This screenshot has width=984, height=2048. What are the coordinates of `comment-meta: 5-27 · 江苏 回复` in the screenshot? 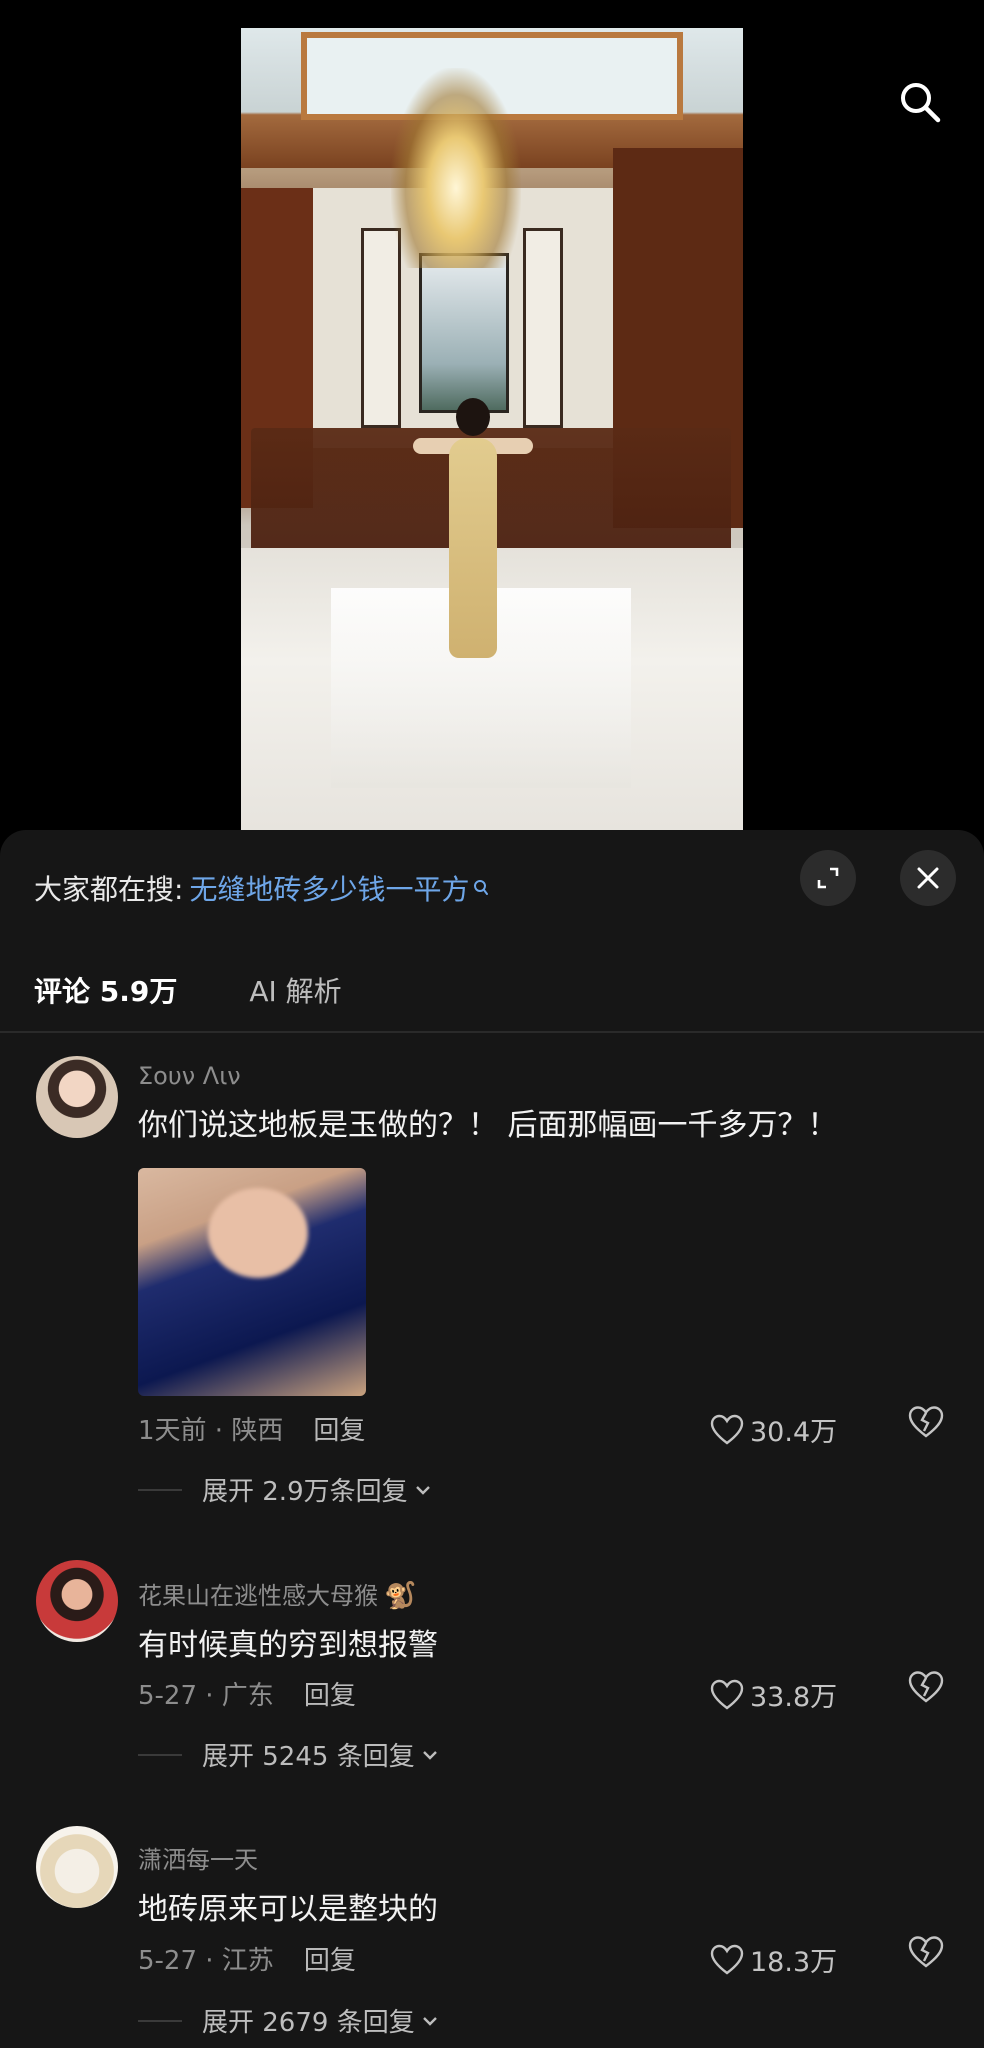 It's located at (247, 1958).